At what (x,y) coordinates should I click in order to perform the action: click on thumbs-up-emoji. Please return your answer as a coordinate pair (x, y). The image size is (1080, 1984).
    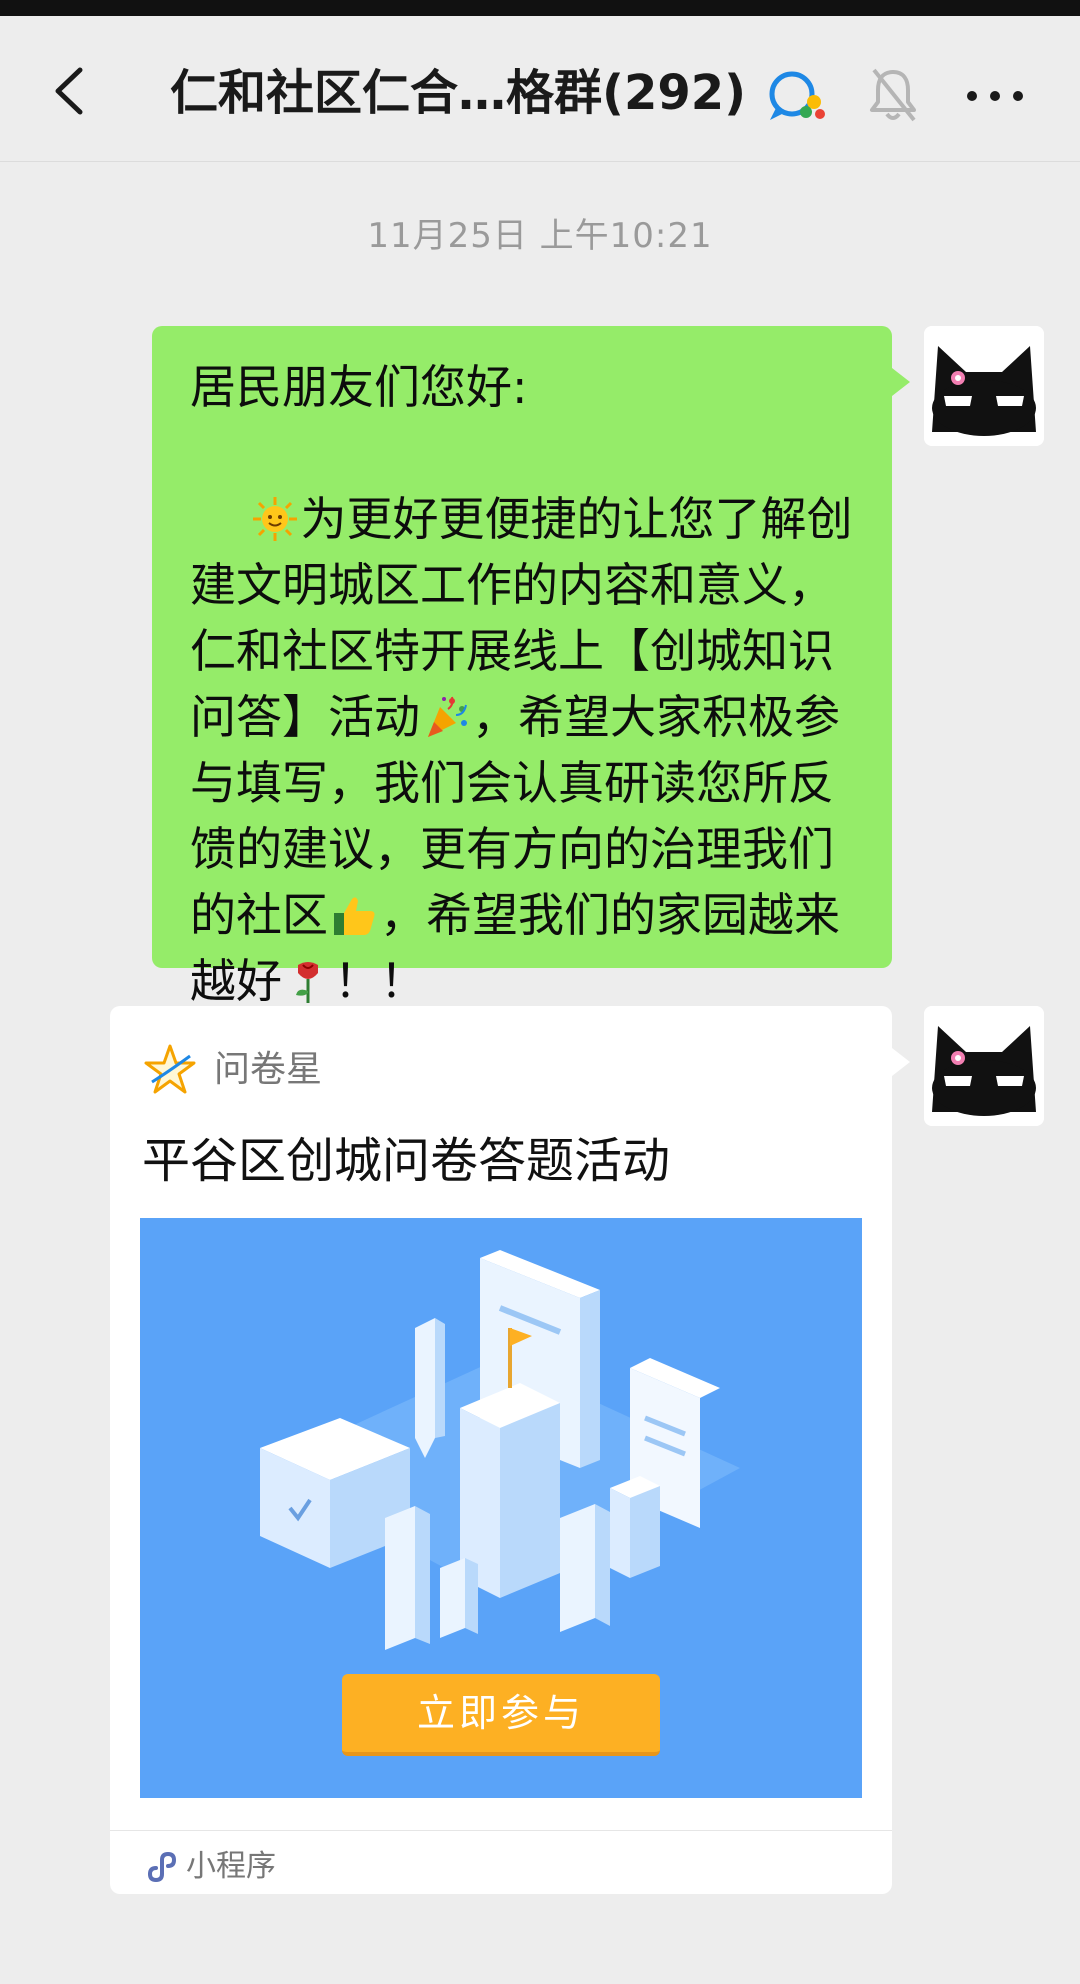
    Looking at the image, I should click on (354, 916).